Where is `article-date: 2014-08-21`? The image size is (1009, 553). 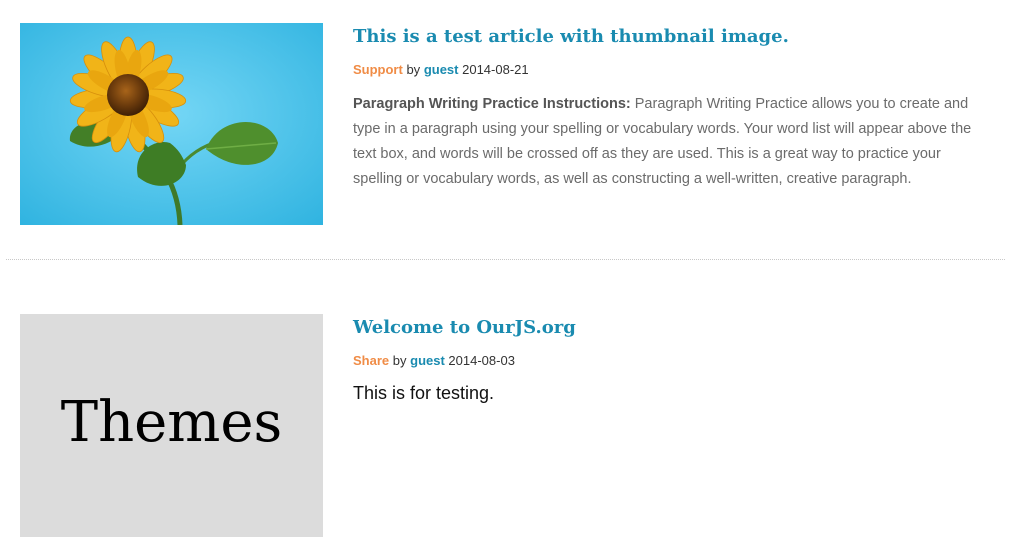 article-date: 2014-08-21 is located at coordinates (495, 69).